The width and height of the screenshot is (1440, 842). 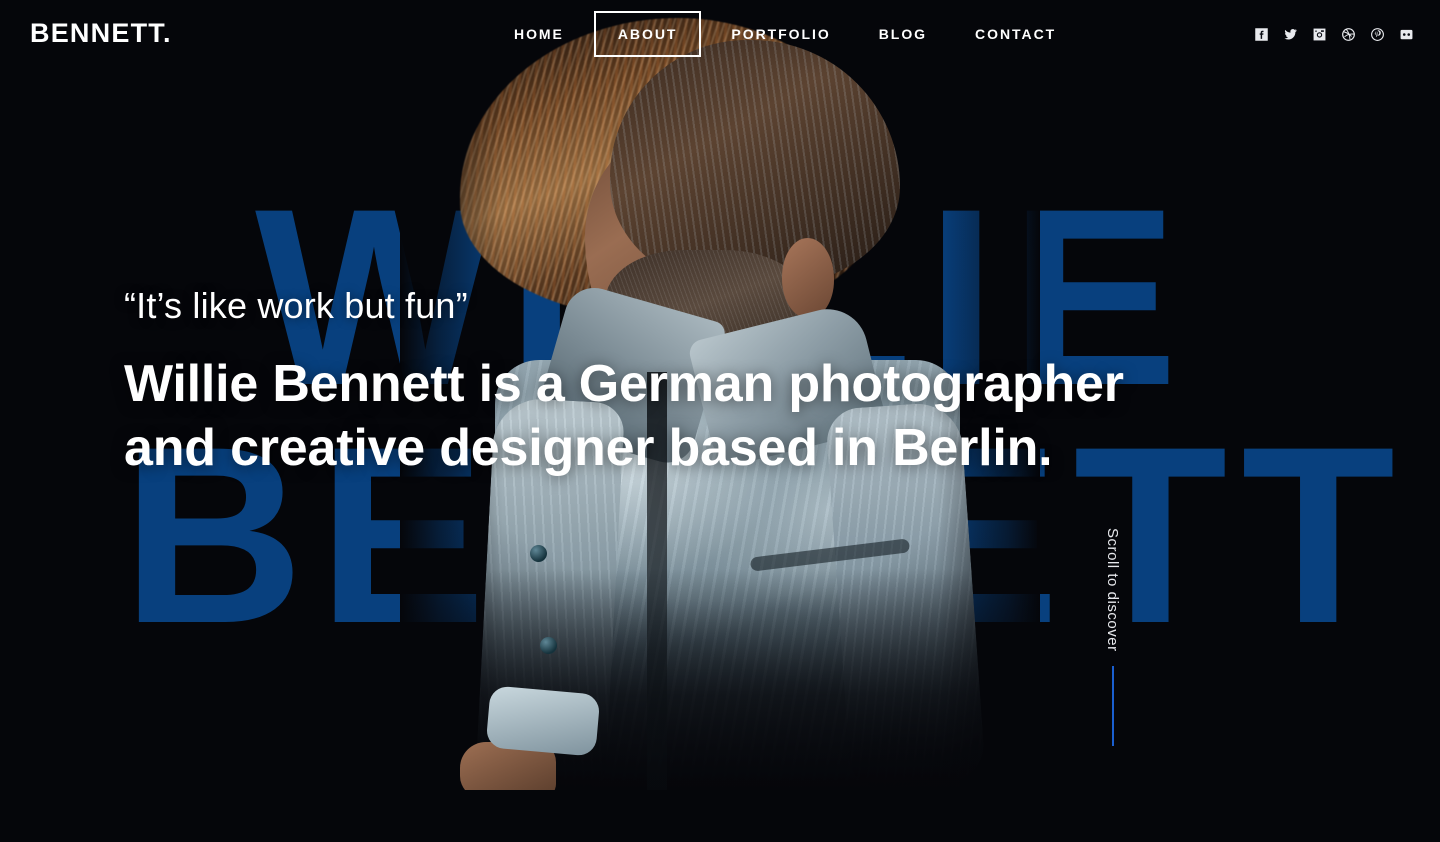 I want to click on scroll-to-discover-label: Scroll to discover, so click(x=1112, y=590).